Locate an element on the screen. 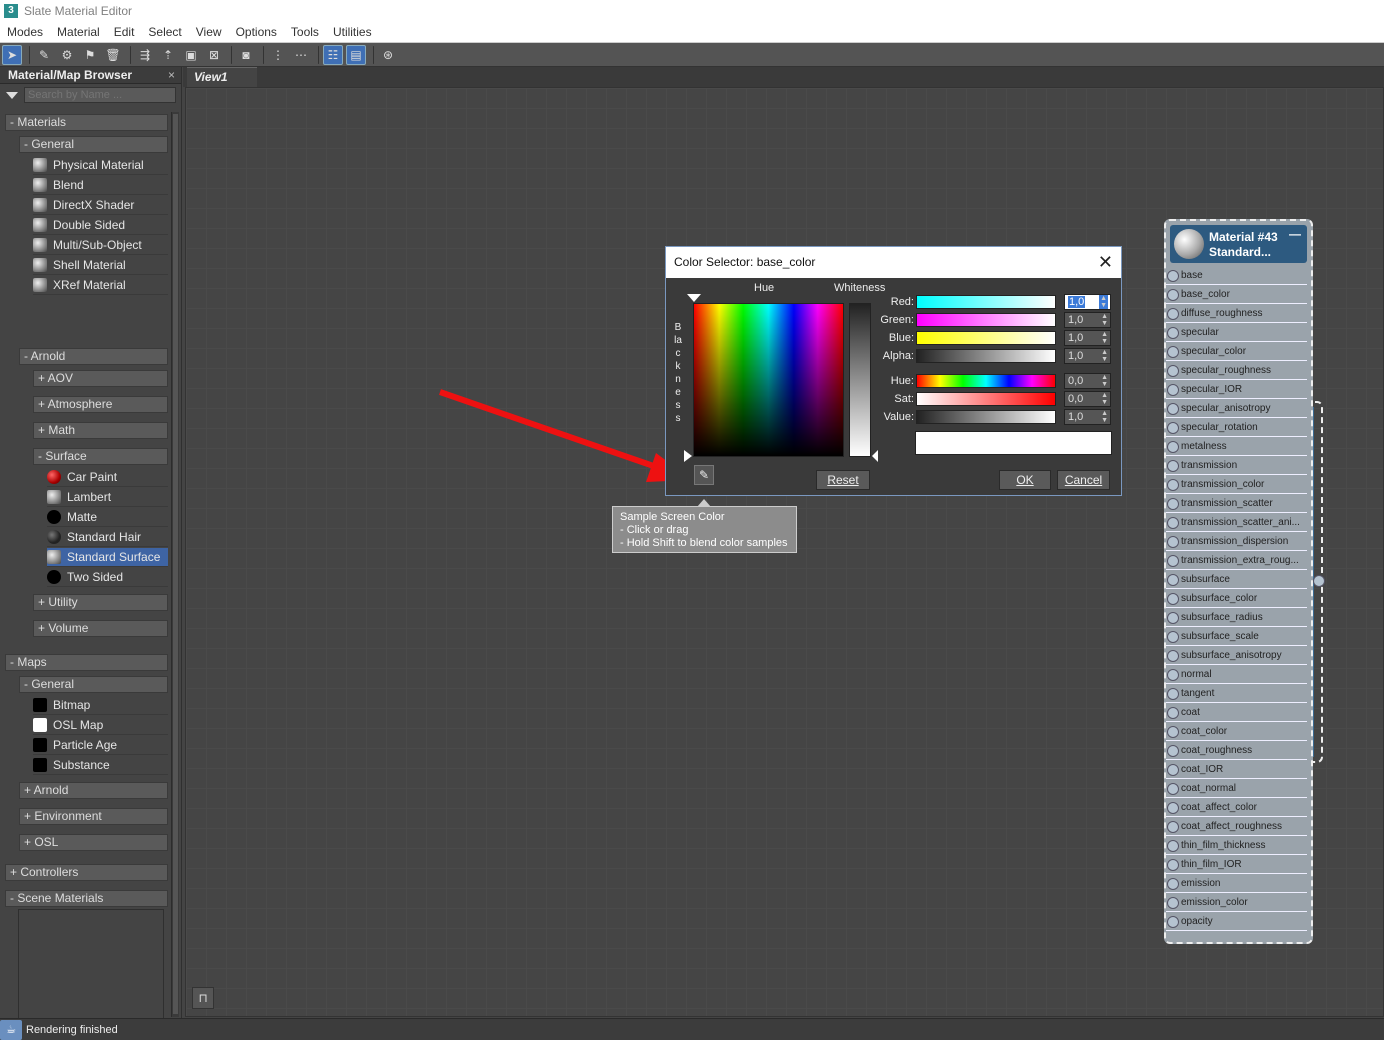 The width and height of the screenshot is (1384, 1040). red-spinner: 1,0 ▲ ▼ is located at coordinates (1087, 302).